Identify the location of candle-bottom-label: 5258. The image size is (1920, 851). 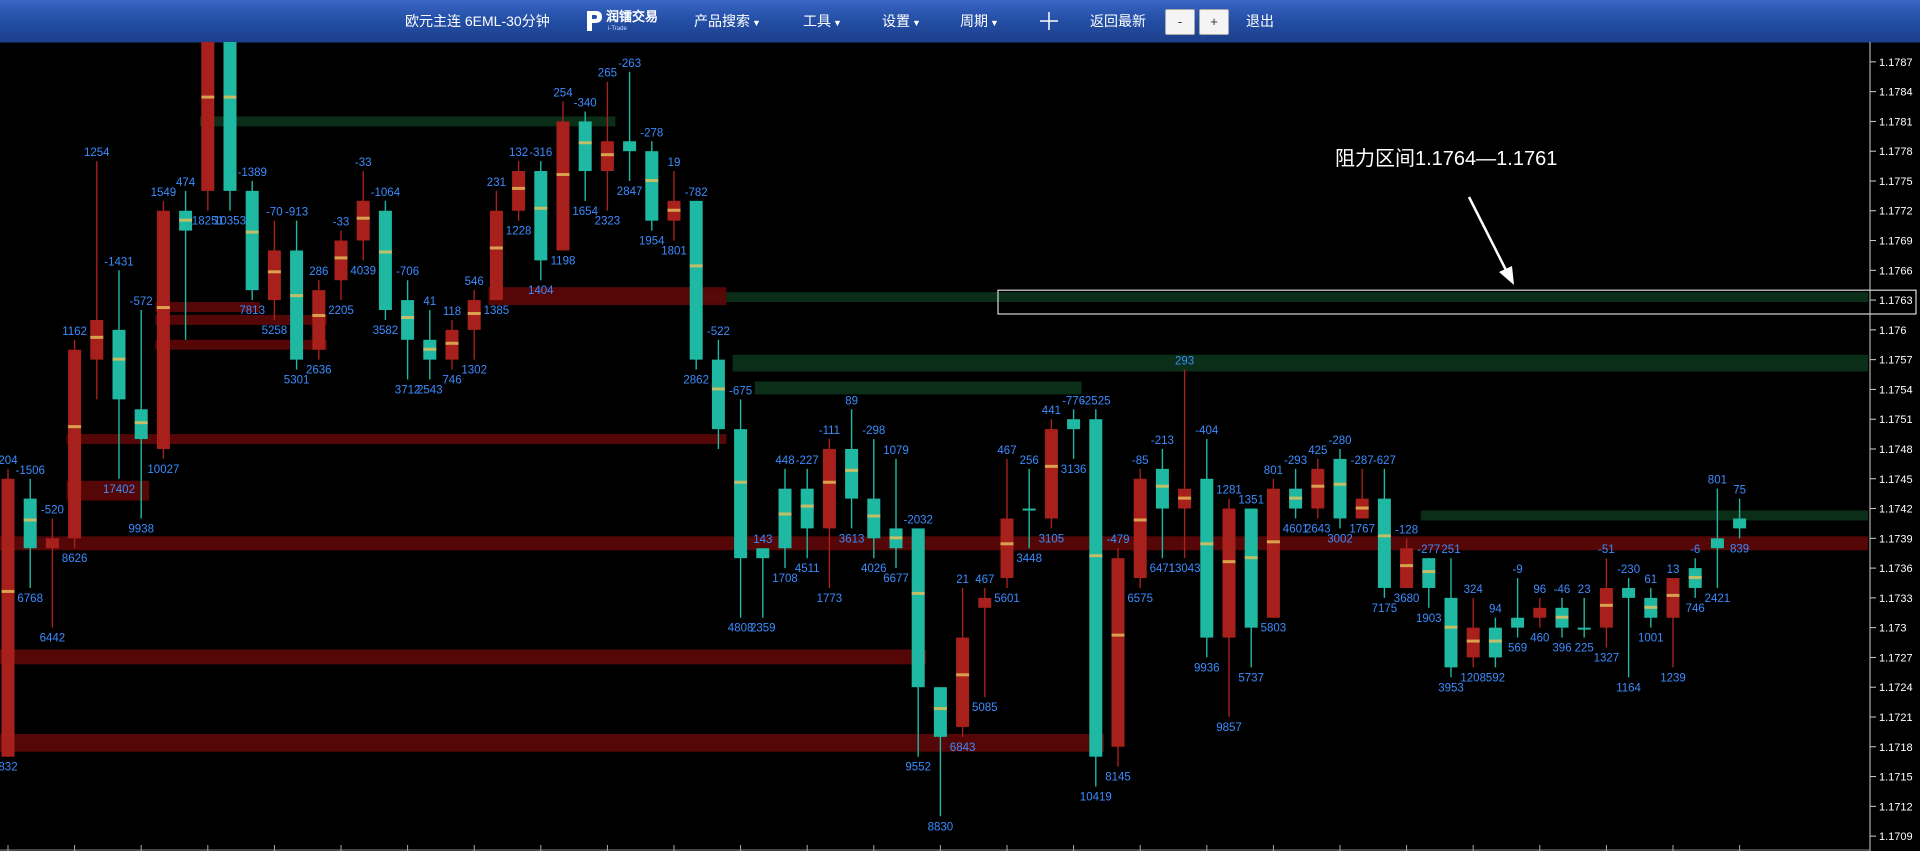
(275, 331).